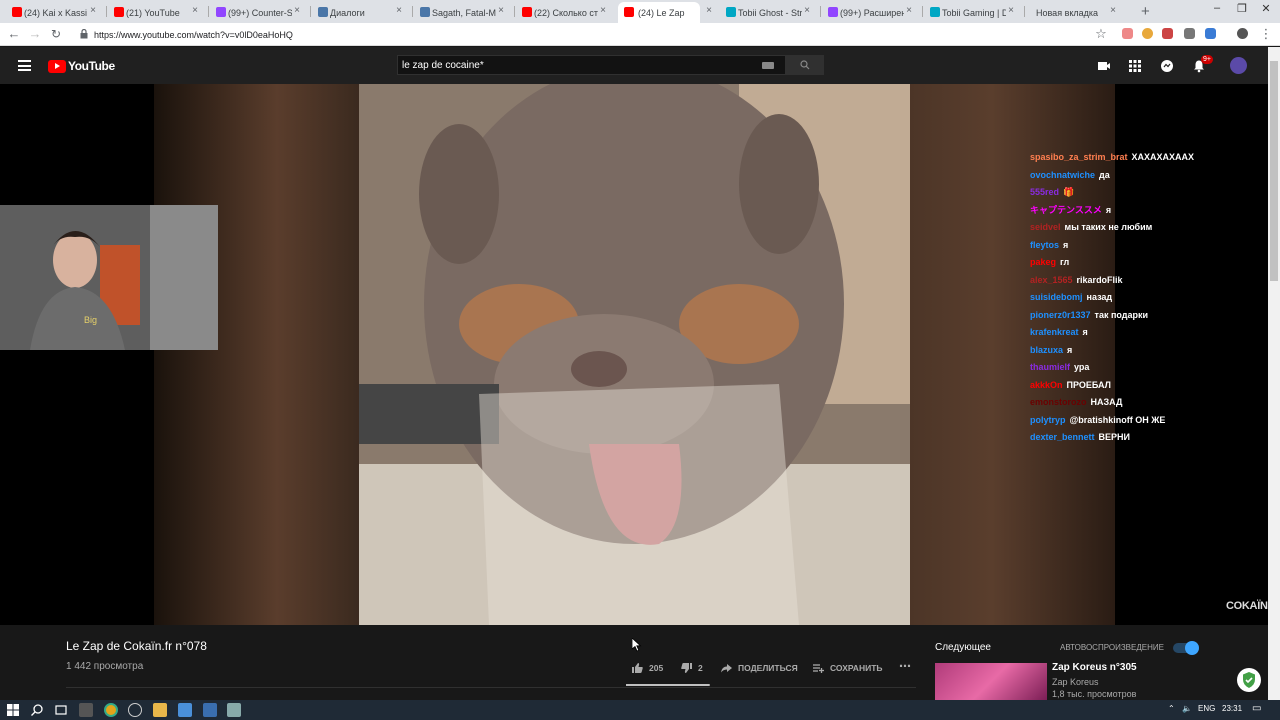 The height and width of the screenshot is (720, 1280). Describe the element at coordinates (1104, 66) in the screenshot. I see `create-video-icon` at that location.